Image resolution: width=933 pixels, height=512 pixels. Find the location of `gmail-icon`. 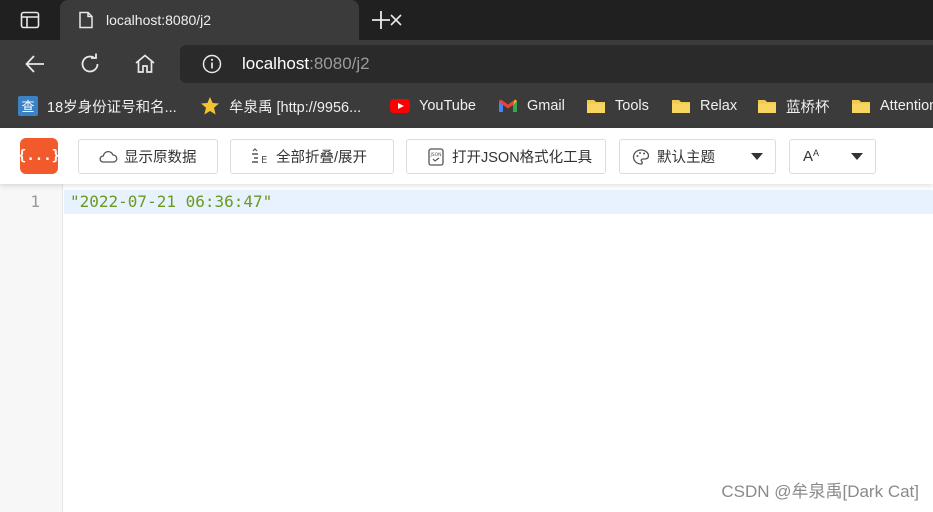

gmail-icon is located at coordinates (508, 106).